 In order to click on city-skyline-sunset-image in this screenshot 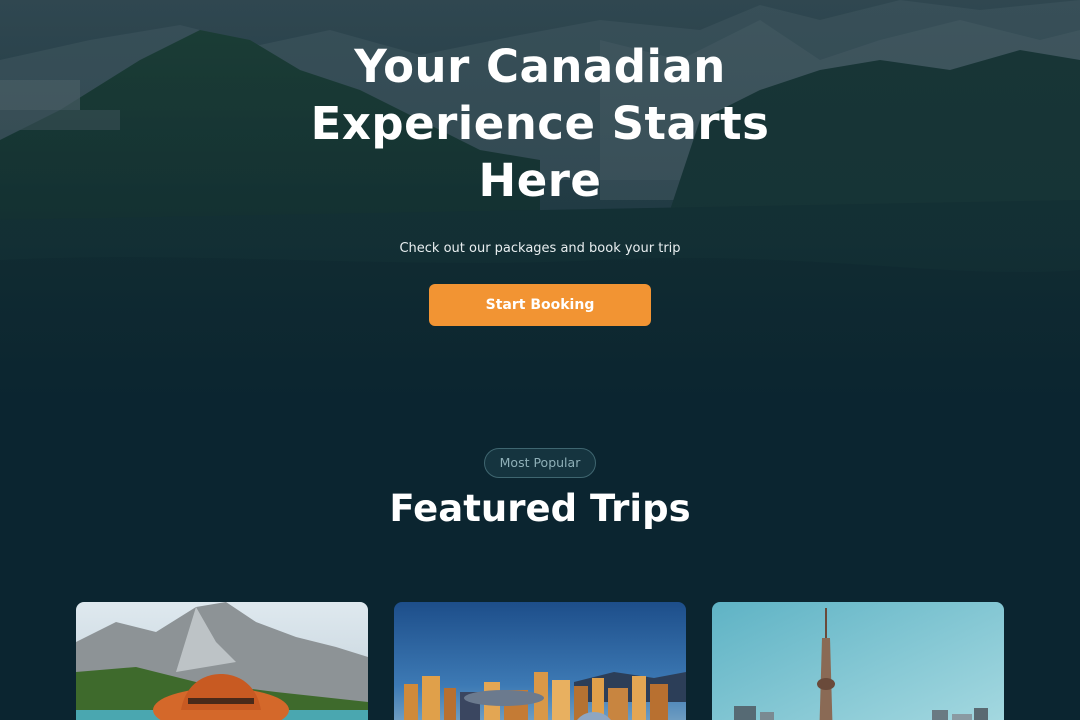, I will do `click(540, 661)`.